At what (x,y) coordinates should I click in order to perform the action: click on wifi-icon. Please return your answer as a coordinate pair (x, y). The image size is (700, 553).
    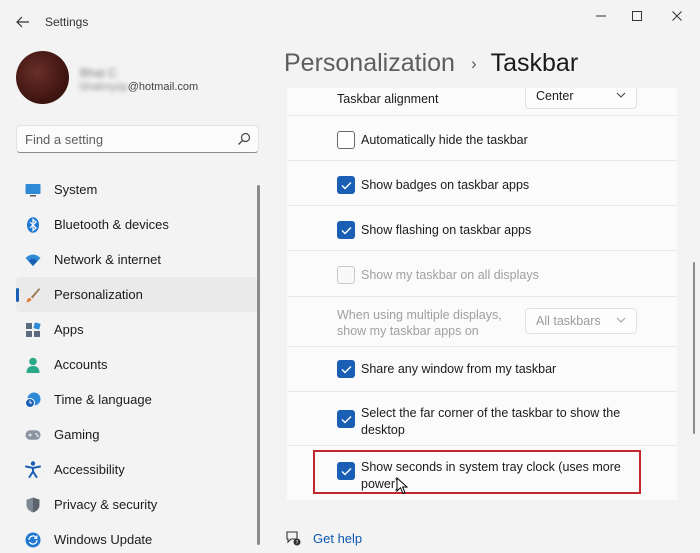
    Looking at the image, I should click on (33, 260).